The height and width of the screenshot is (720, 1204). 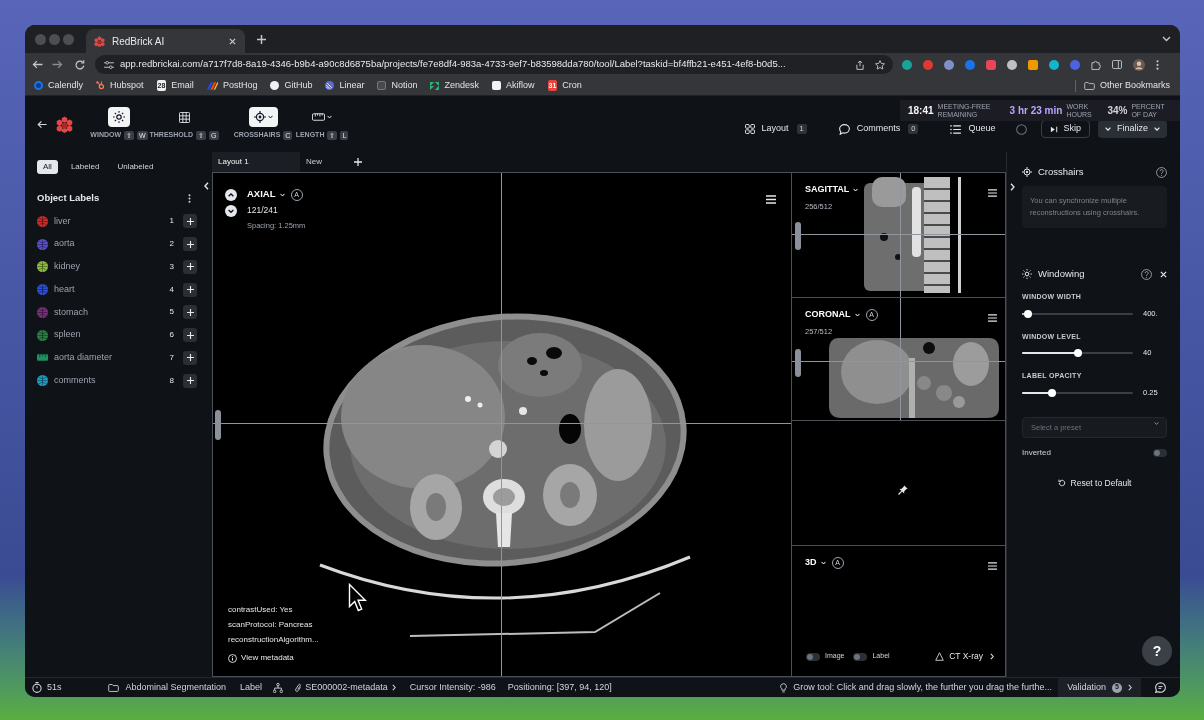 What do you see at coordinates (903, 490) in the screenshot?
I see `pin-icon` at bounding box center [903, 490].